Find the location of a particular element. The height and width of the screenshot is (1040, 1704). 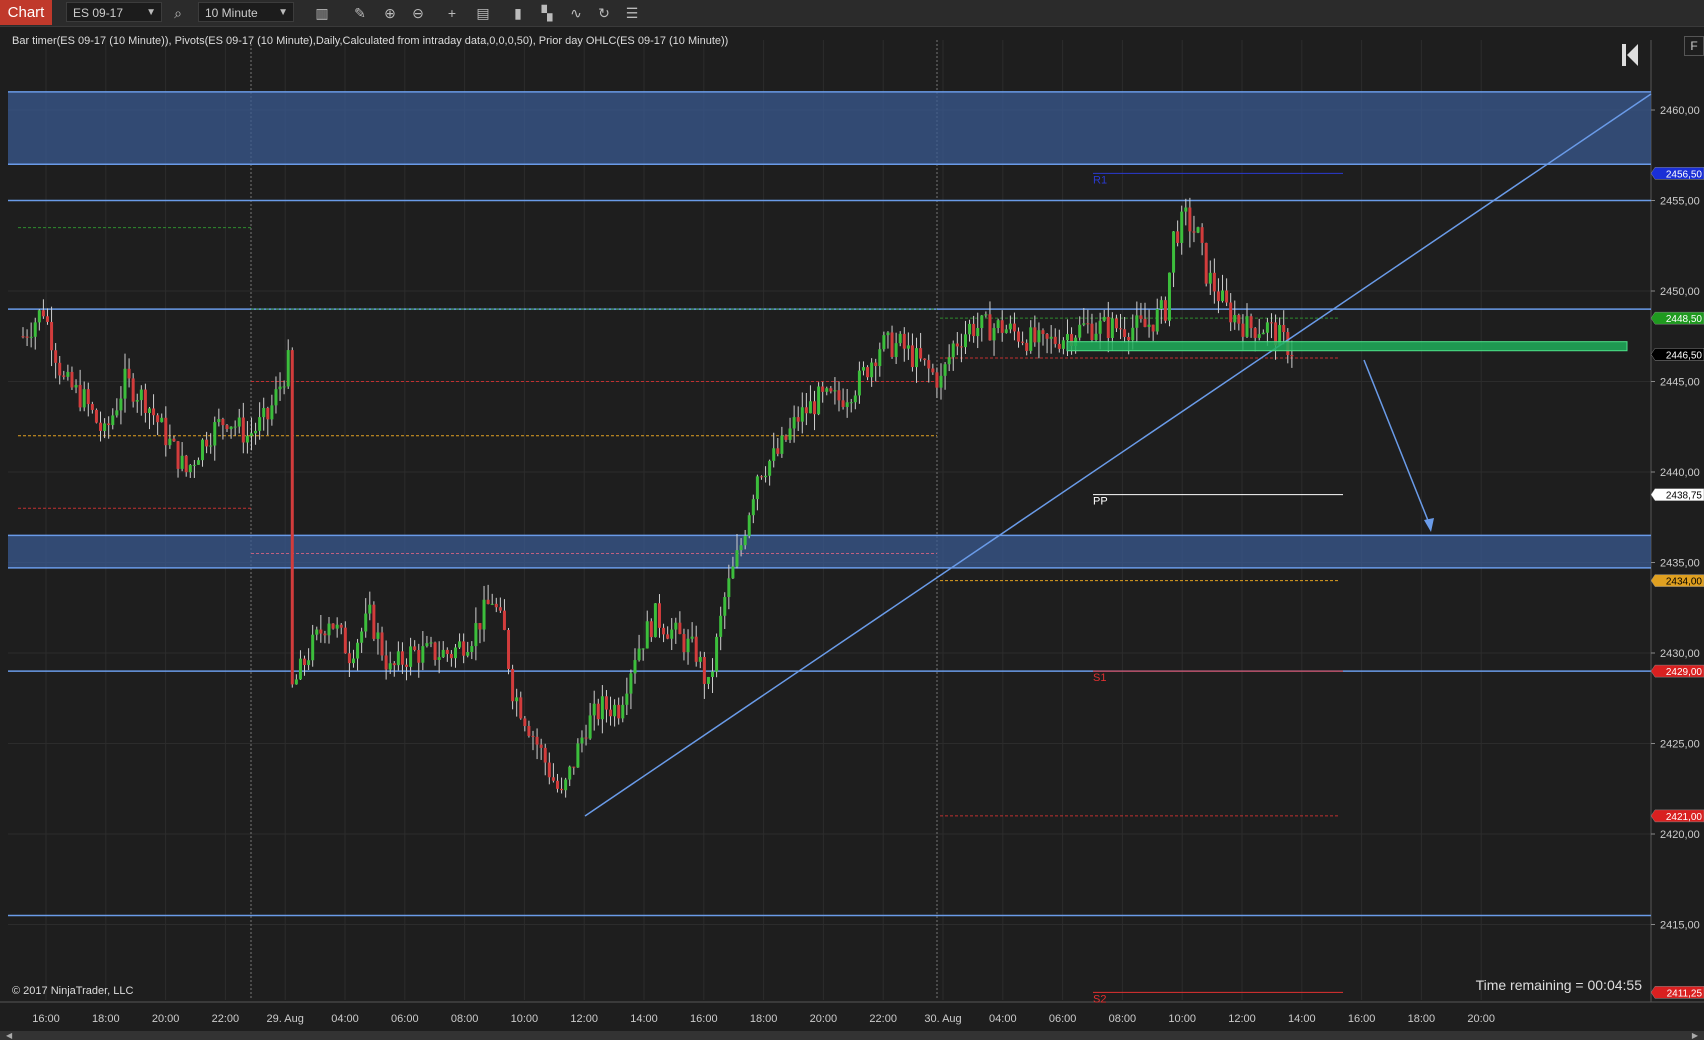

target-rectangle is located at coordinates (1347, 346).